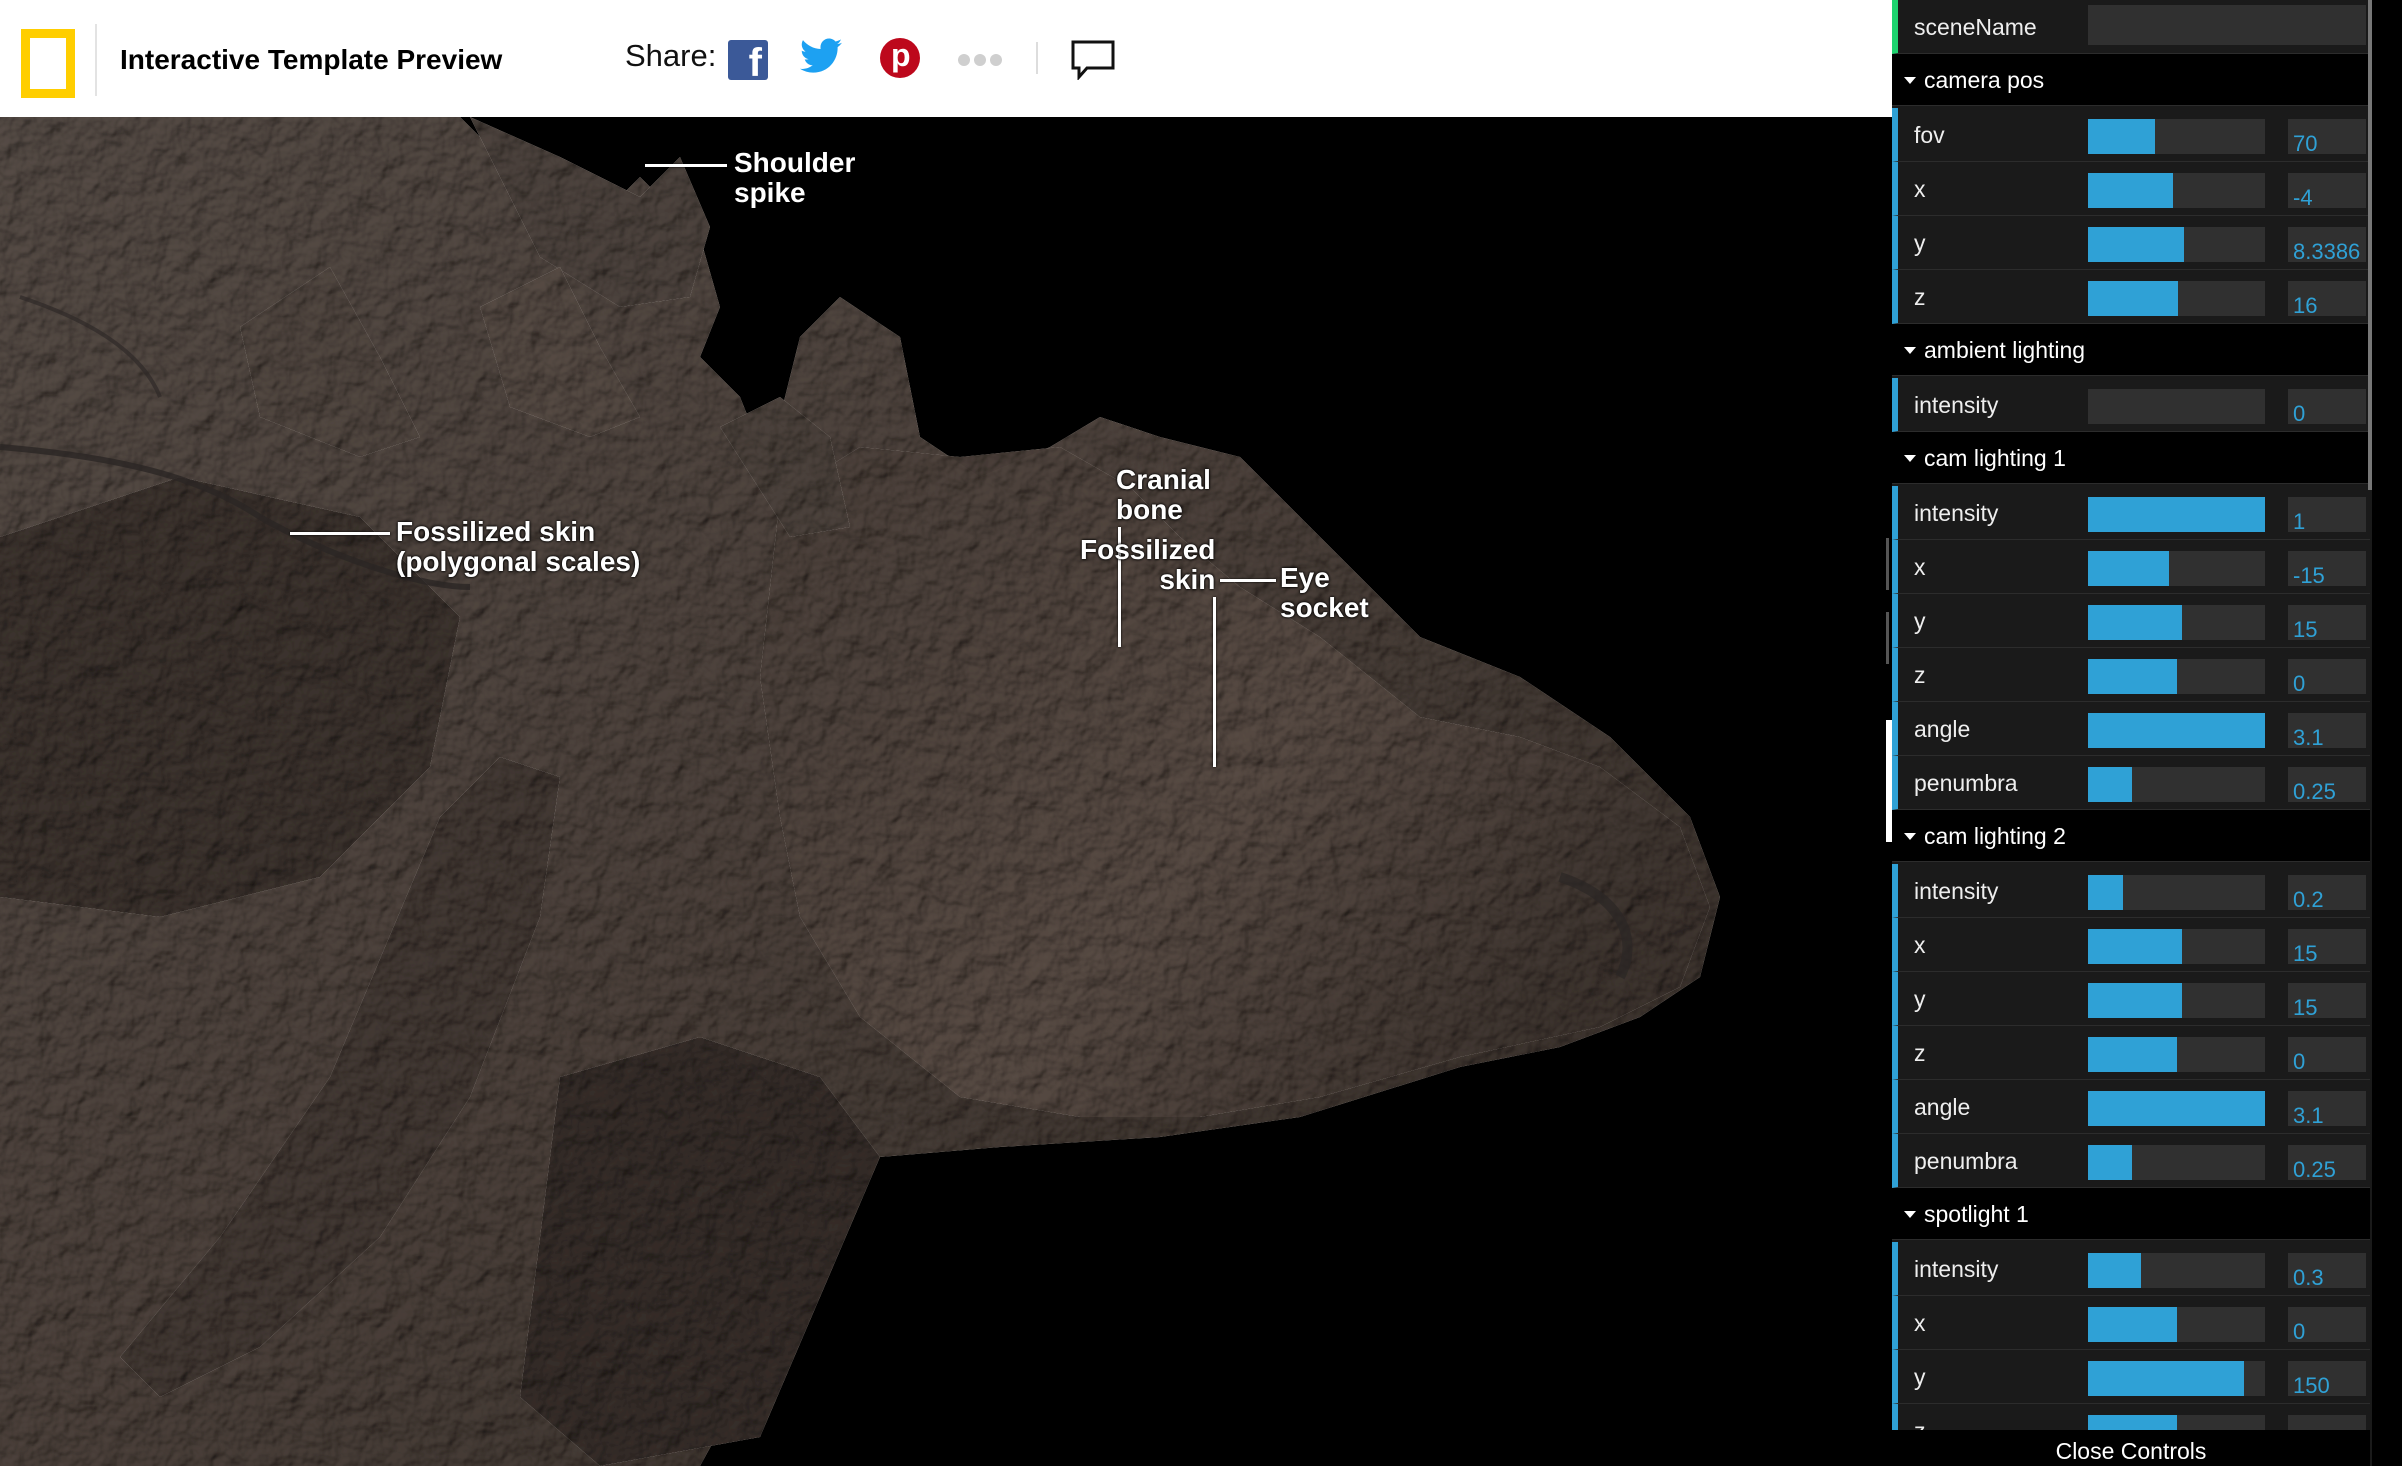 The width and height of the screenshot is (2402, 1466). Describe the element at coordinates (2327, 190) in the screenshot. I see `control-value-input: -4` at that location.